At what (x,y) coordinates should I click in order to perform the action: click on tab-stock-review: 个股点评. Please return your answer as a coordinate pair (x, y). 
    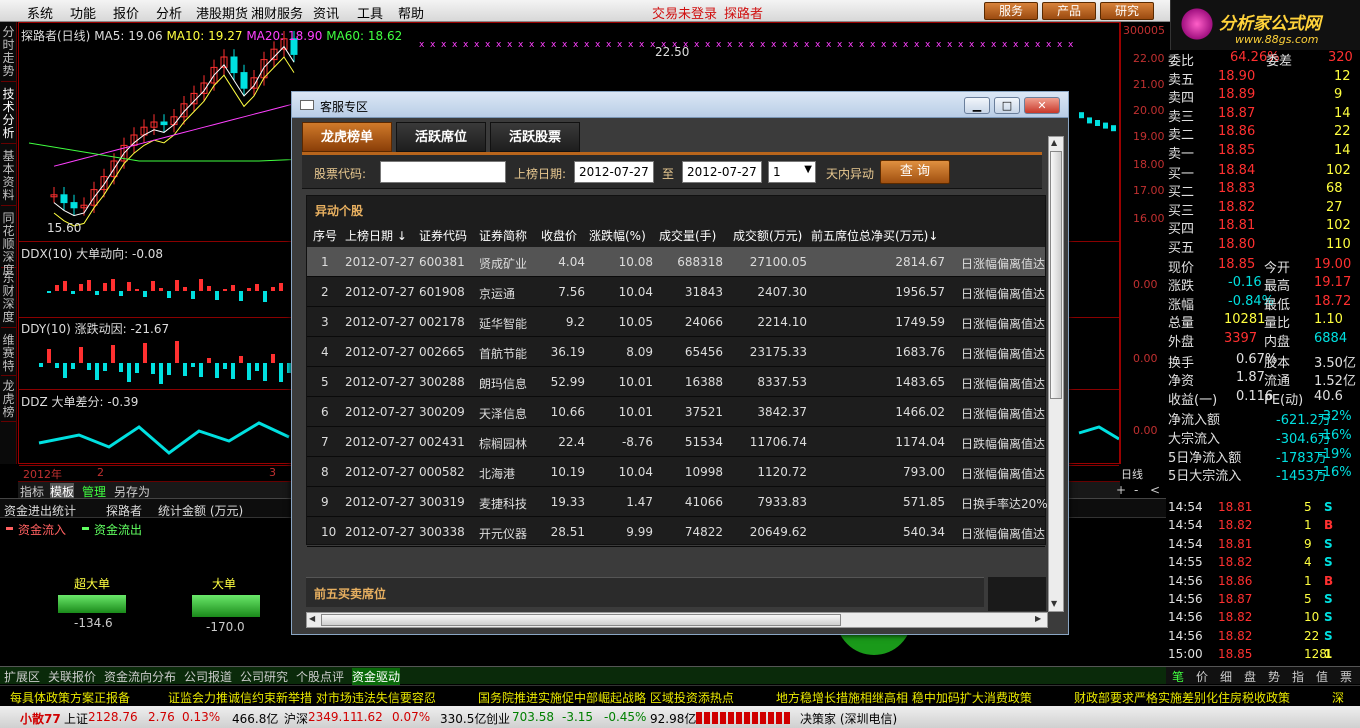
    Looking at the image, I should click on (320, 676).